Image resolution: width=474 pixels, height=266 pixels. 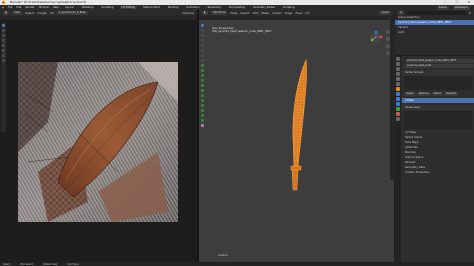 What do you see at coordinates (202, 25) in the screenshot?
I see `select-tool-icon` at bounding box center [202, 25].